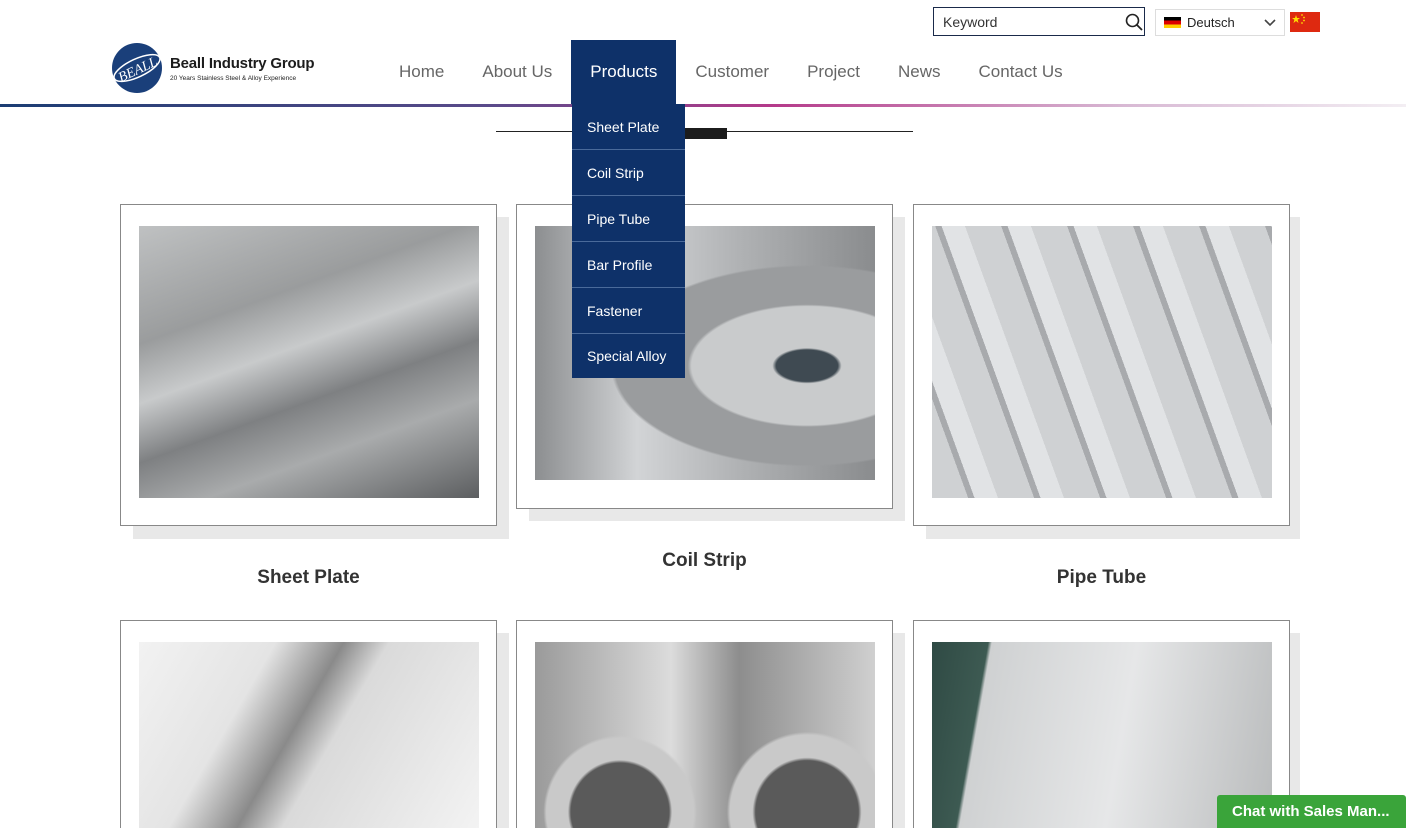 This screenshot has width=1406, height=828. Describe the element at coordinates (242, 63) in the screenshot. I see `logo-name: Beall Industry Group` at that location.